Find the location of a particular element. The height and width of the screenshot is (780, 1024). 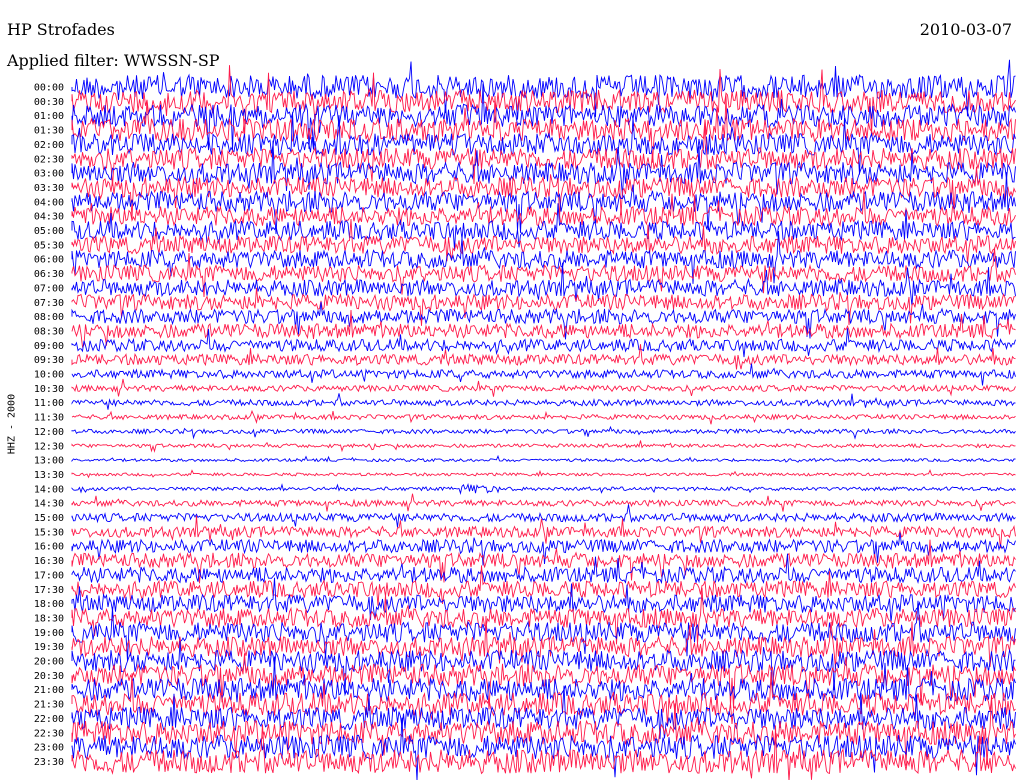

time-tick-label: 14:00 is located at coordinates (49, 489).